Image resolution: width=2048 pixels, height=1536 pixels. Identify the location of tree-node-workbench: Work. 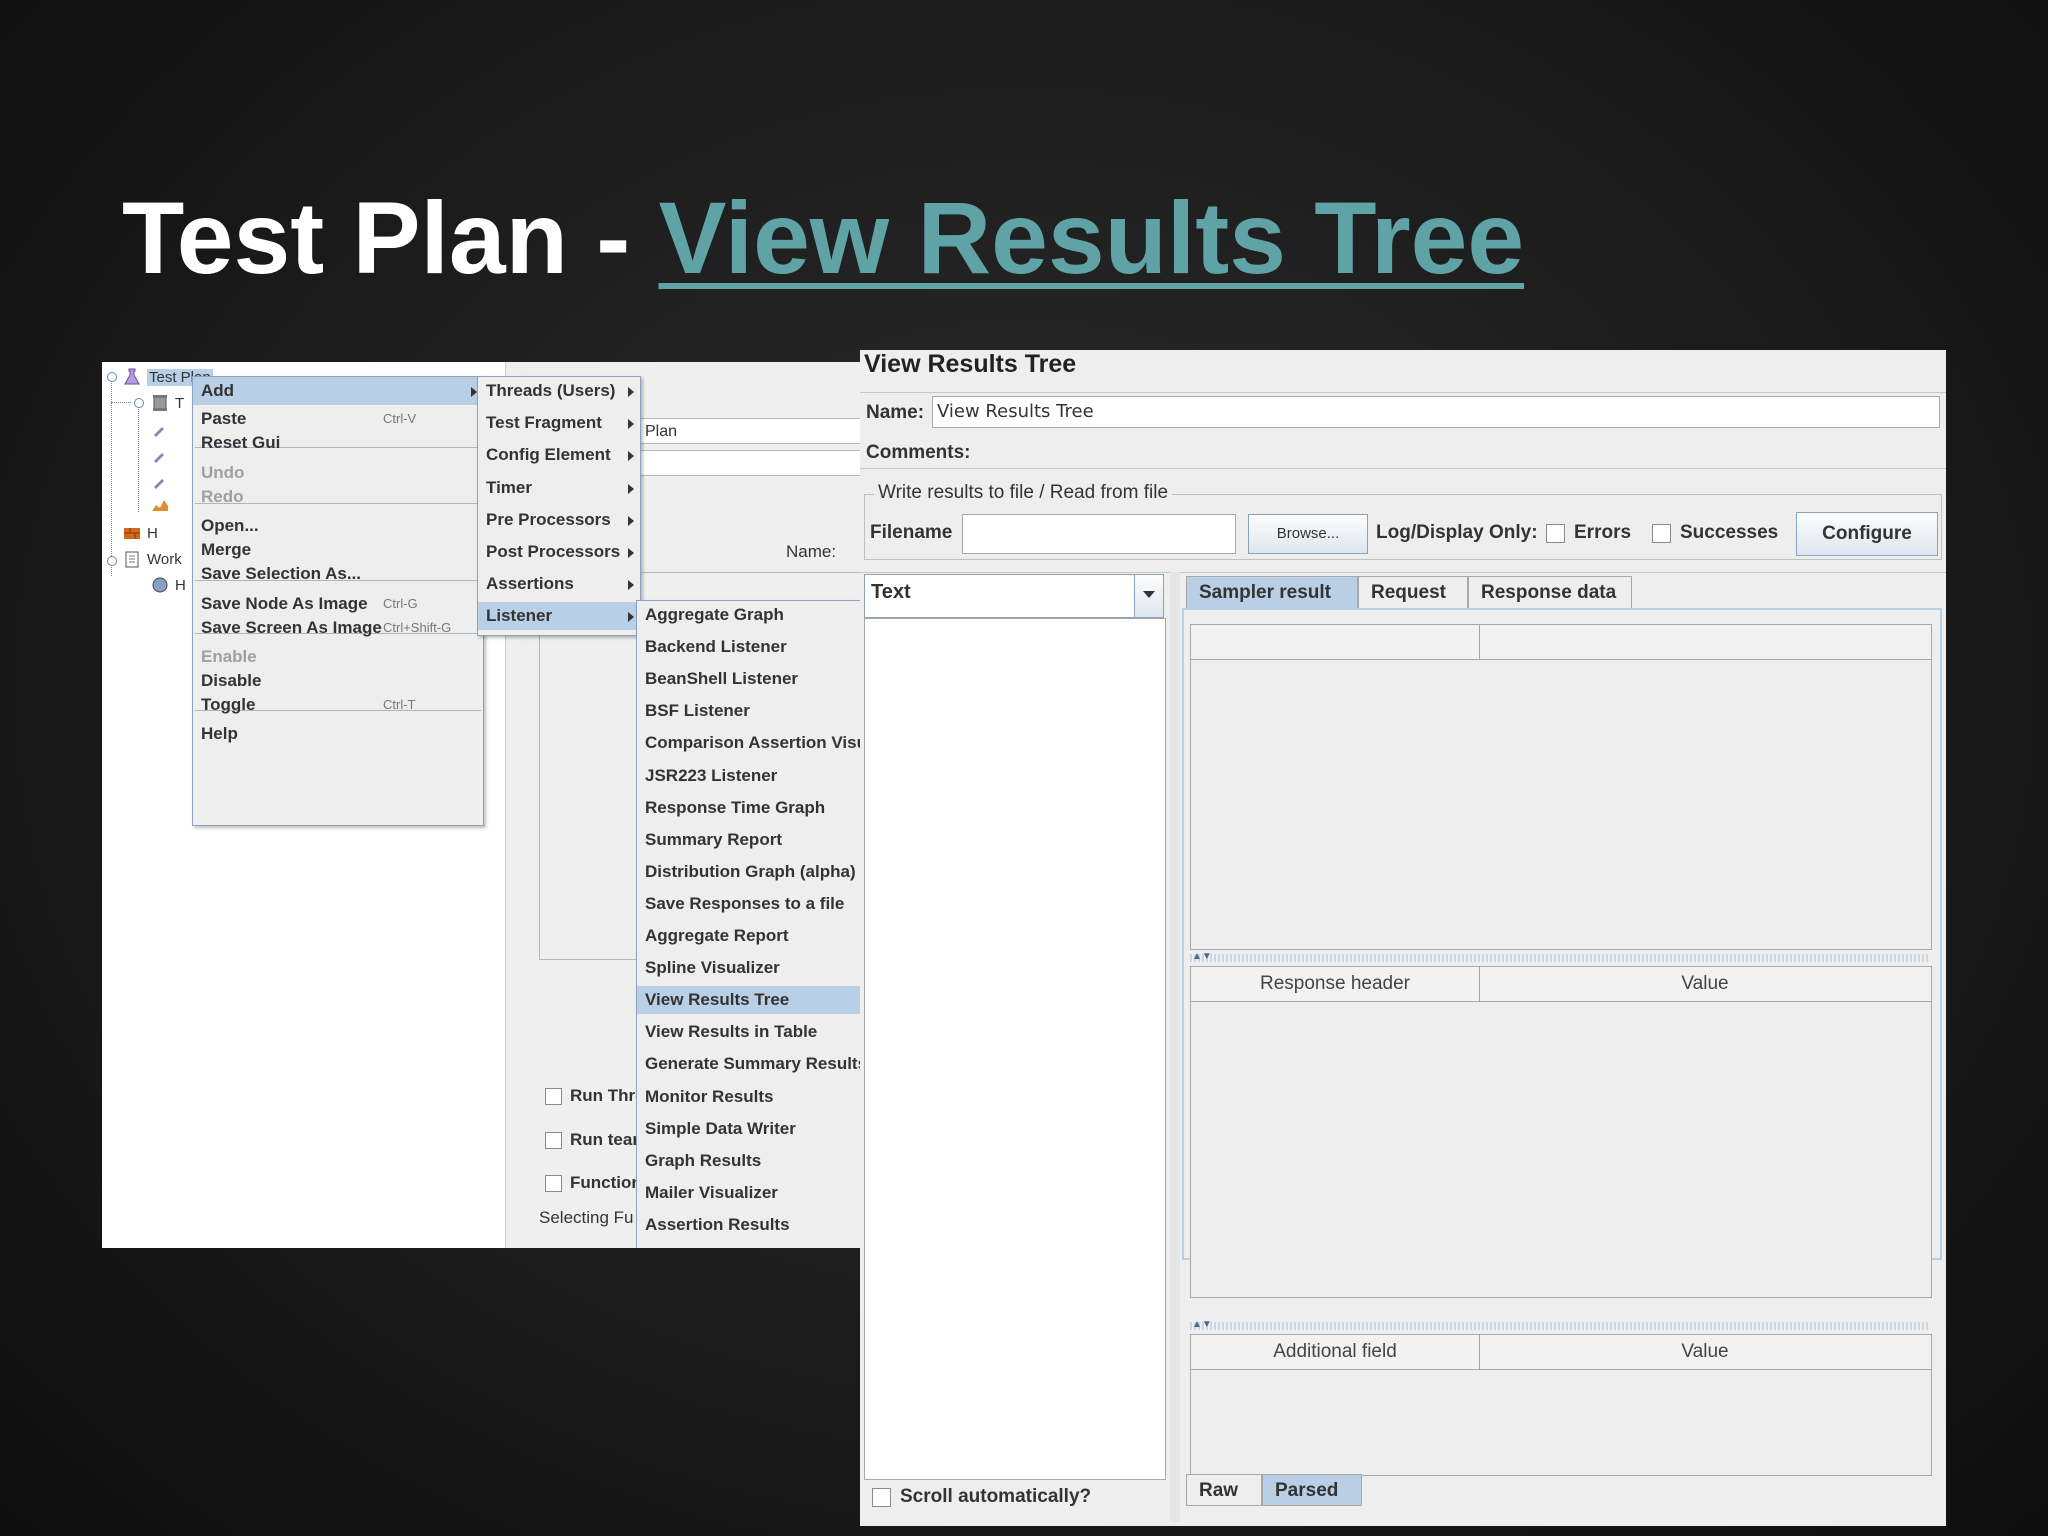
(152, 559).